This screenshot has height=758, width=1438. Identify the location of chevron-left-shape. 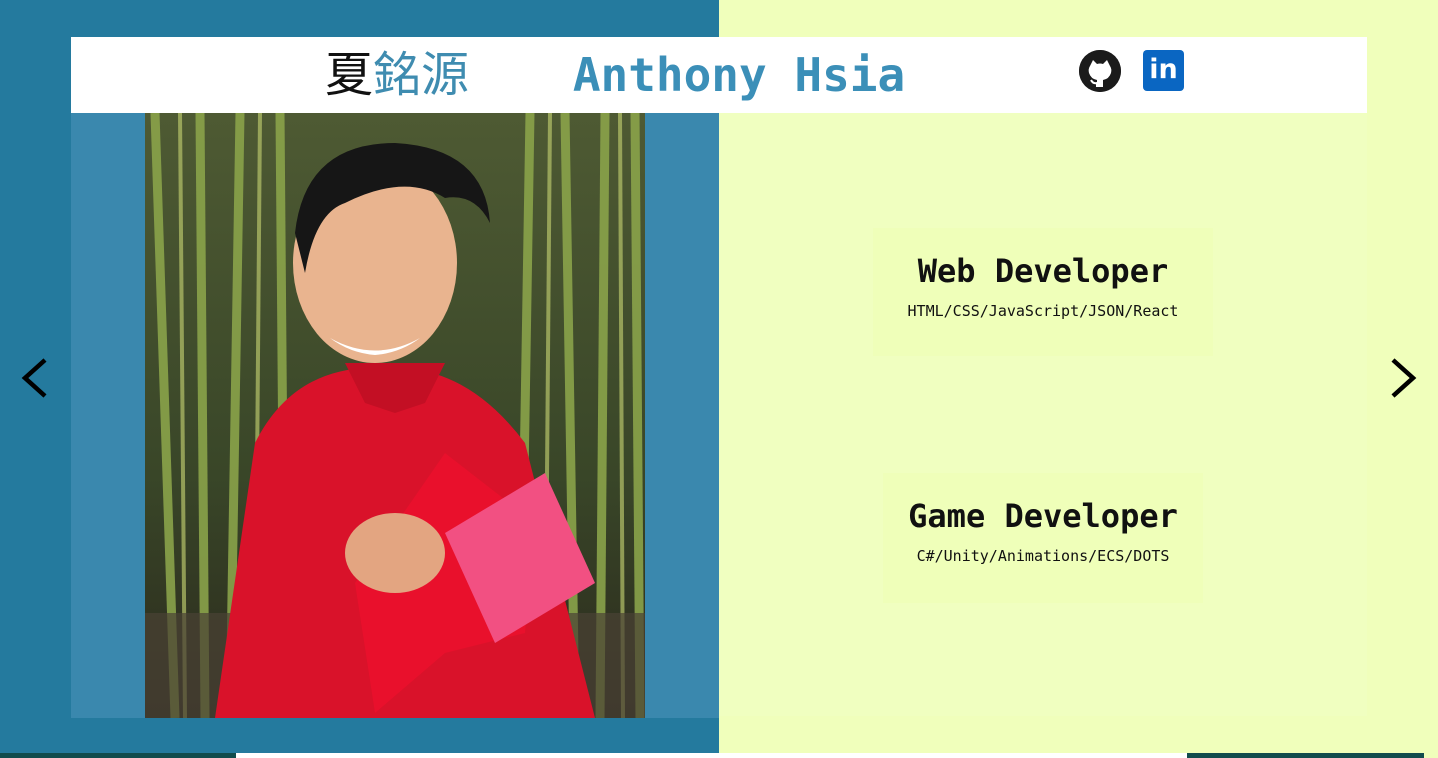
(34, 378).